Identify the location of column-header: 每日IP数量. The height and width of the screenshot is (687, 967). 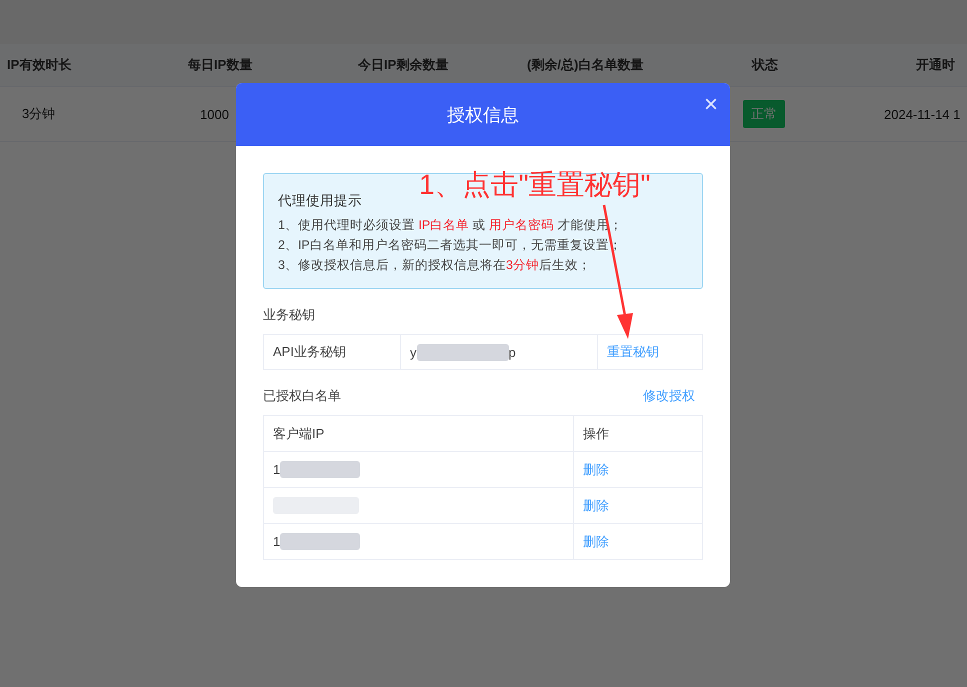
(220, 65).